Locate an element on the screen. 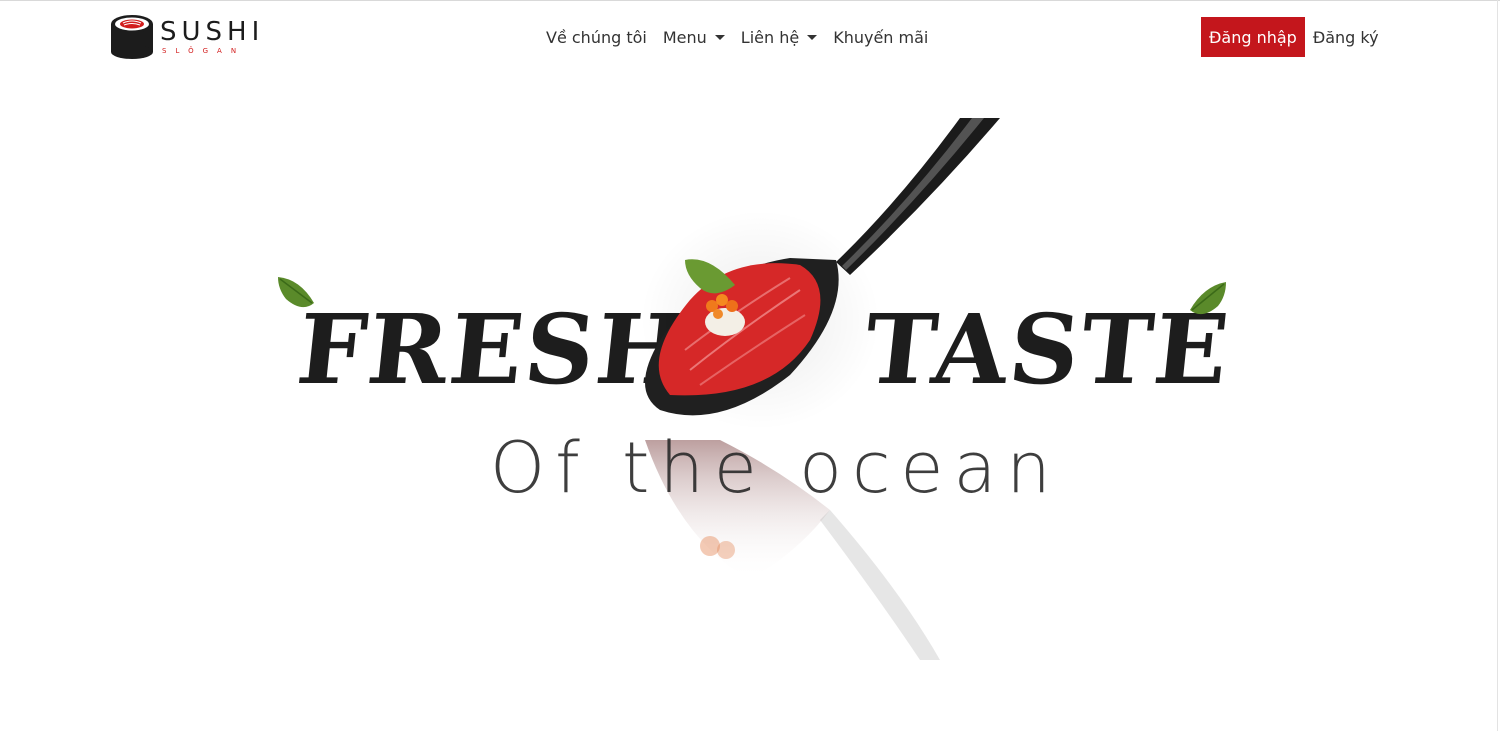 The height and width of the screenshot is (731, 1500). nav-promotions: Khuyến mãi is located at coordinates (880, 37).